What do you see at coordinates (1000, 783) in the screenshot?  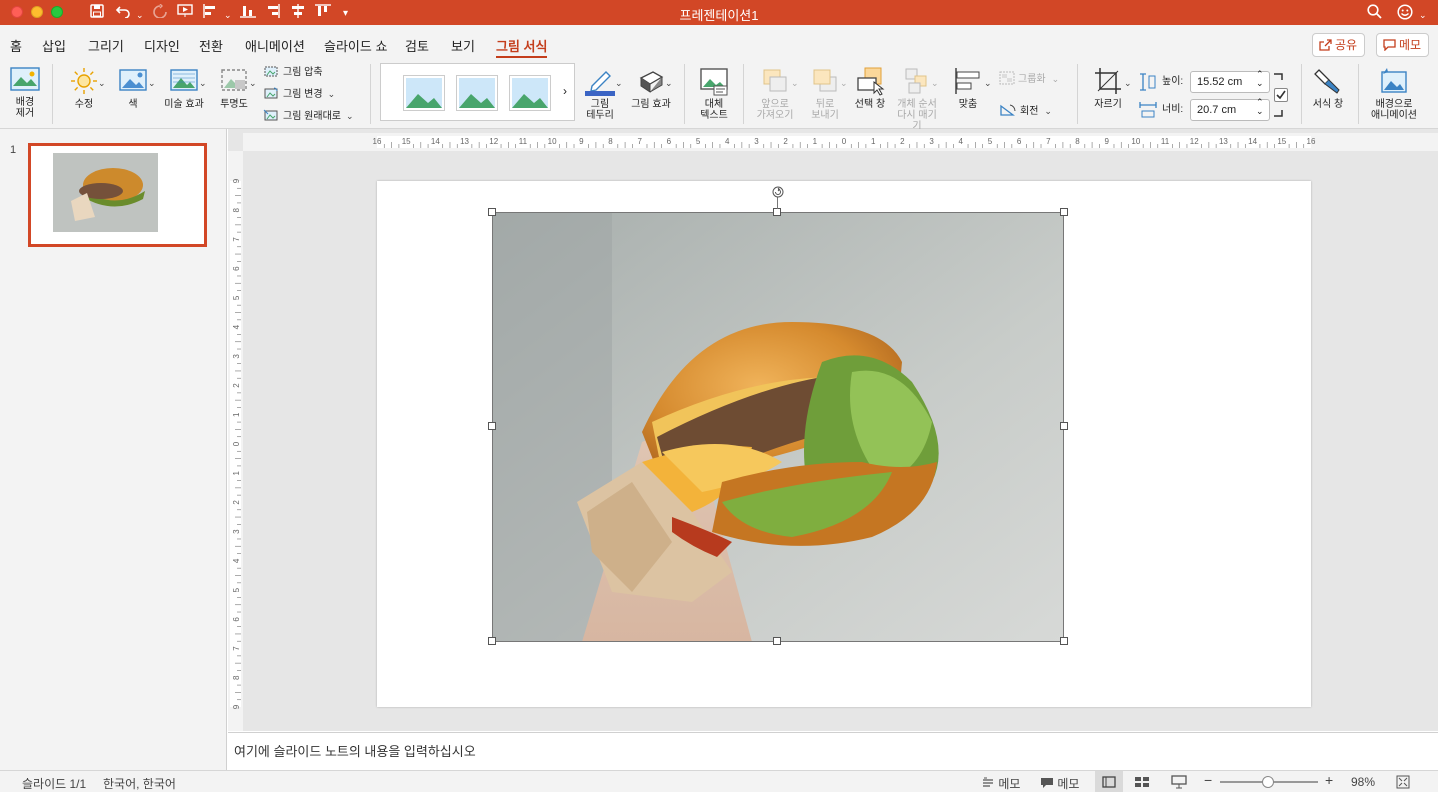 I see `notes-toggle-button: 메모` at bounding box center [1000, 783].